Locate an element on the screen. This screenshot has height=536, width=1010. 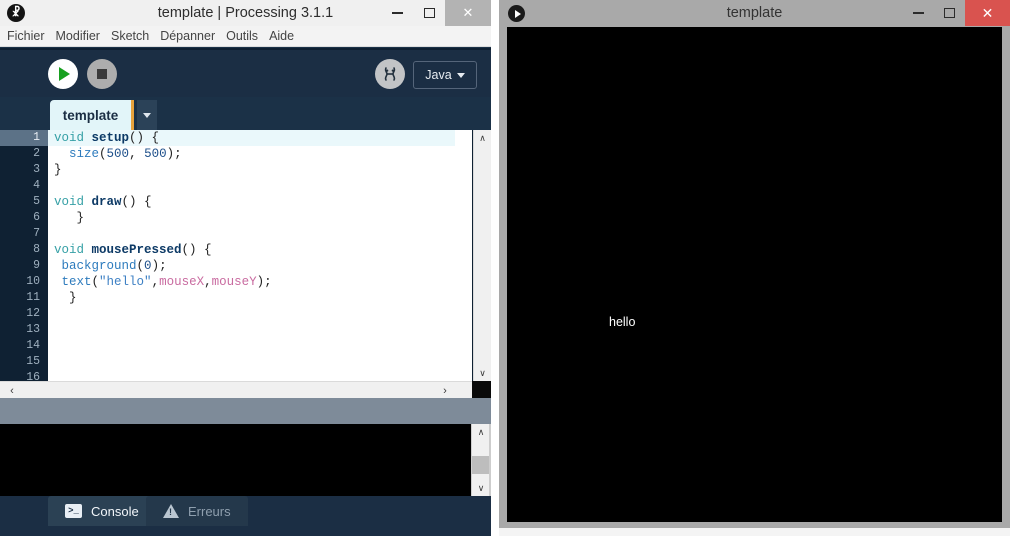
code-line: background(0); is located at coordinates (251, 266).